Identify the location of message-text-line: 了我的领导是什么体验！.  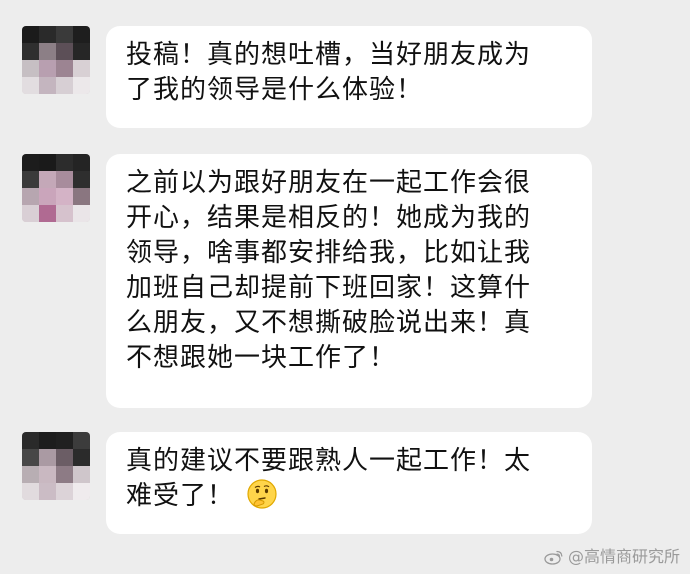
(275, 90).